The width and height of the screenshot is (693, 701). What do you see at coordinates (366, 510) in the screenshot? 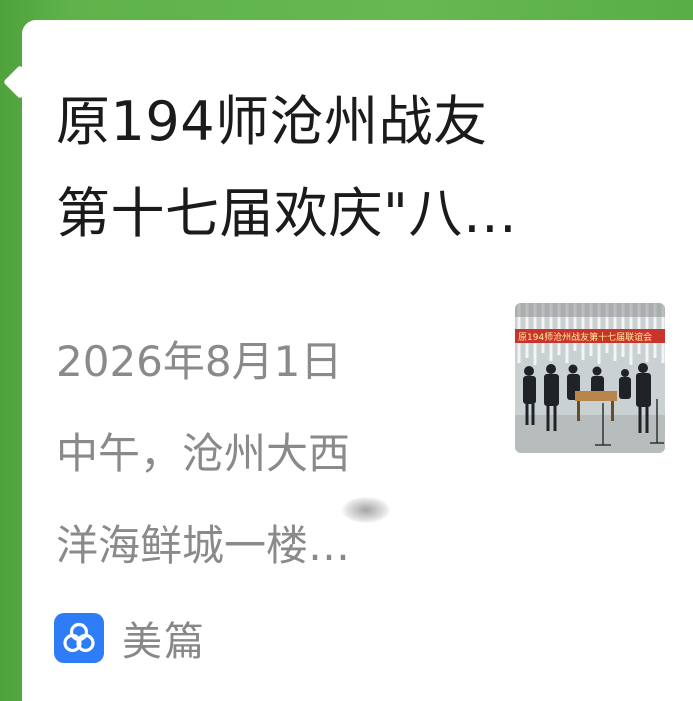
I see `image-smudge` at bounding box center [366, 510].